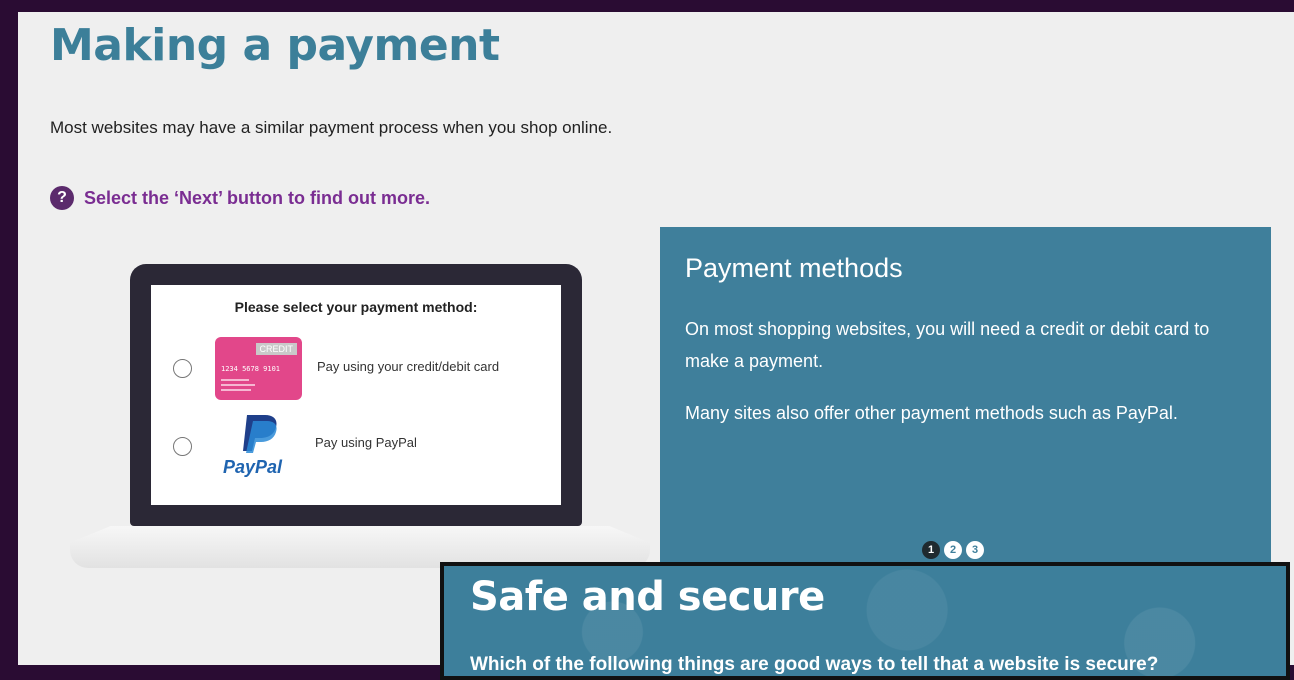 The image size is (1294, 680). Describe the element at coordinates (975, 550) in the screenshot. I see `page-dot-3: 3` at that location.